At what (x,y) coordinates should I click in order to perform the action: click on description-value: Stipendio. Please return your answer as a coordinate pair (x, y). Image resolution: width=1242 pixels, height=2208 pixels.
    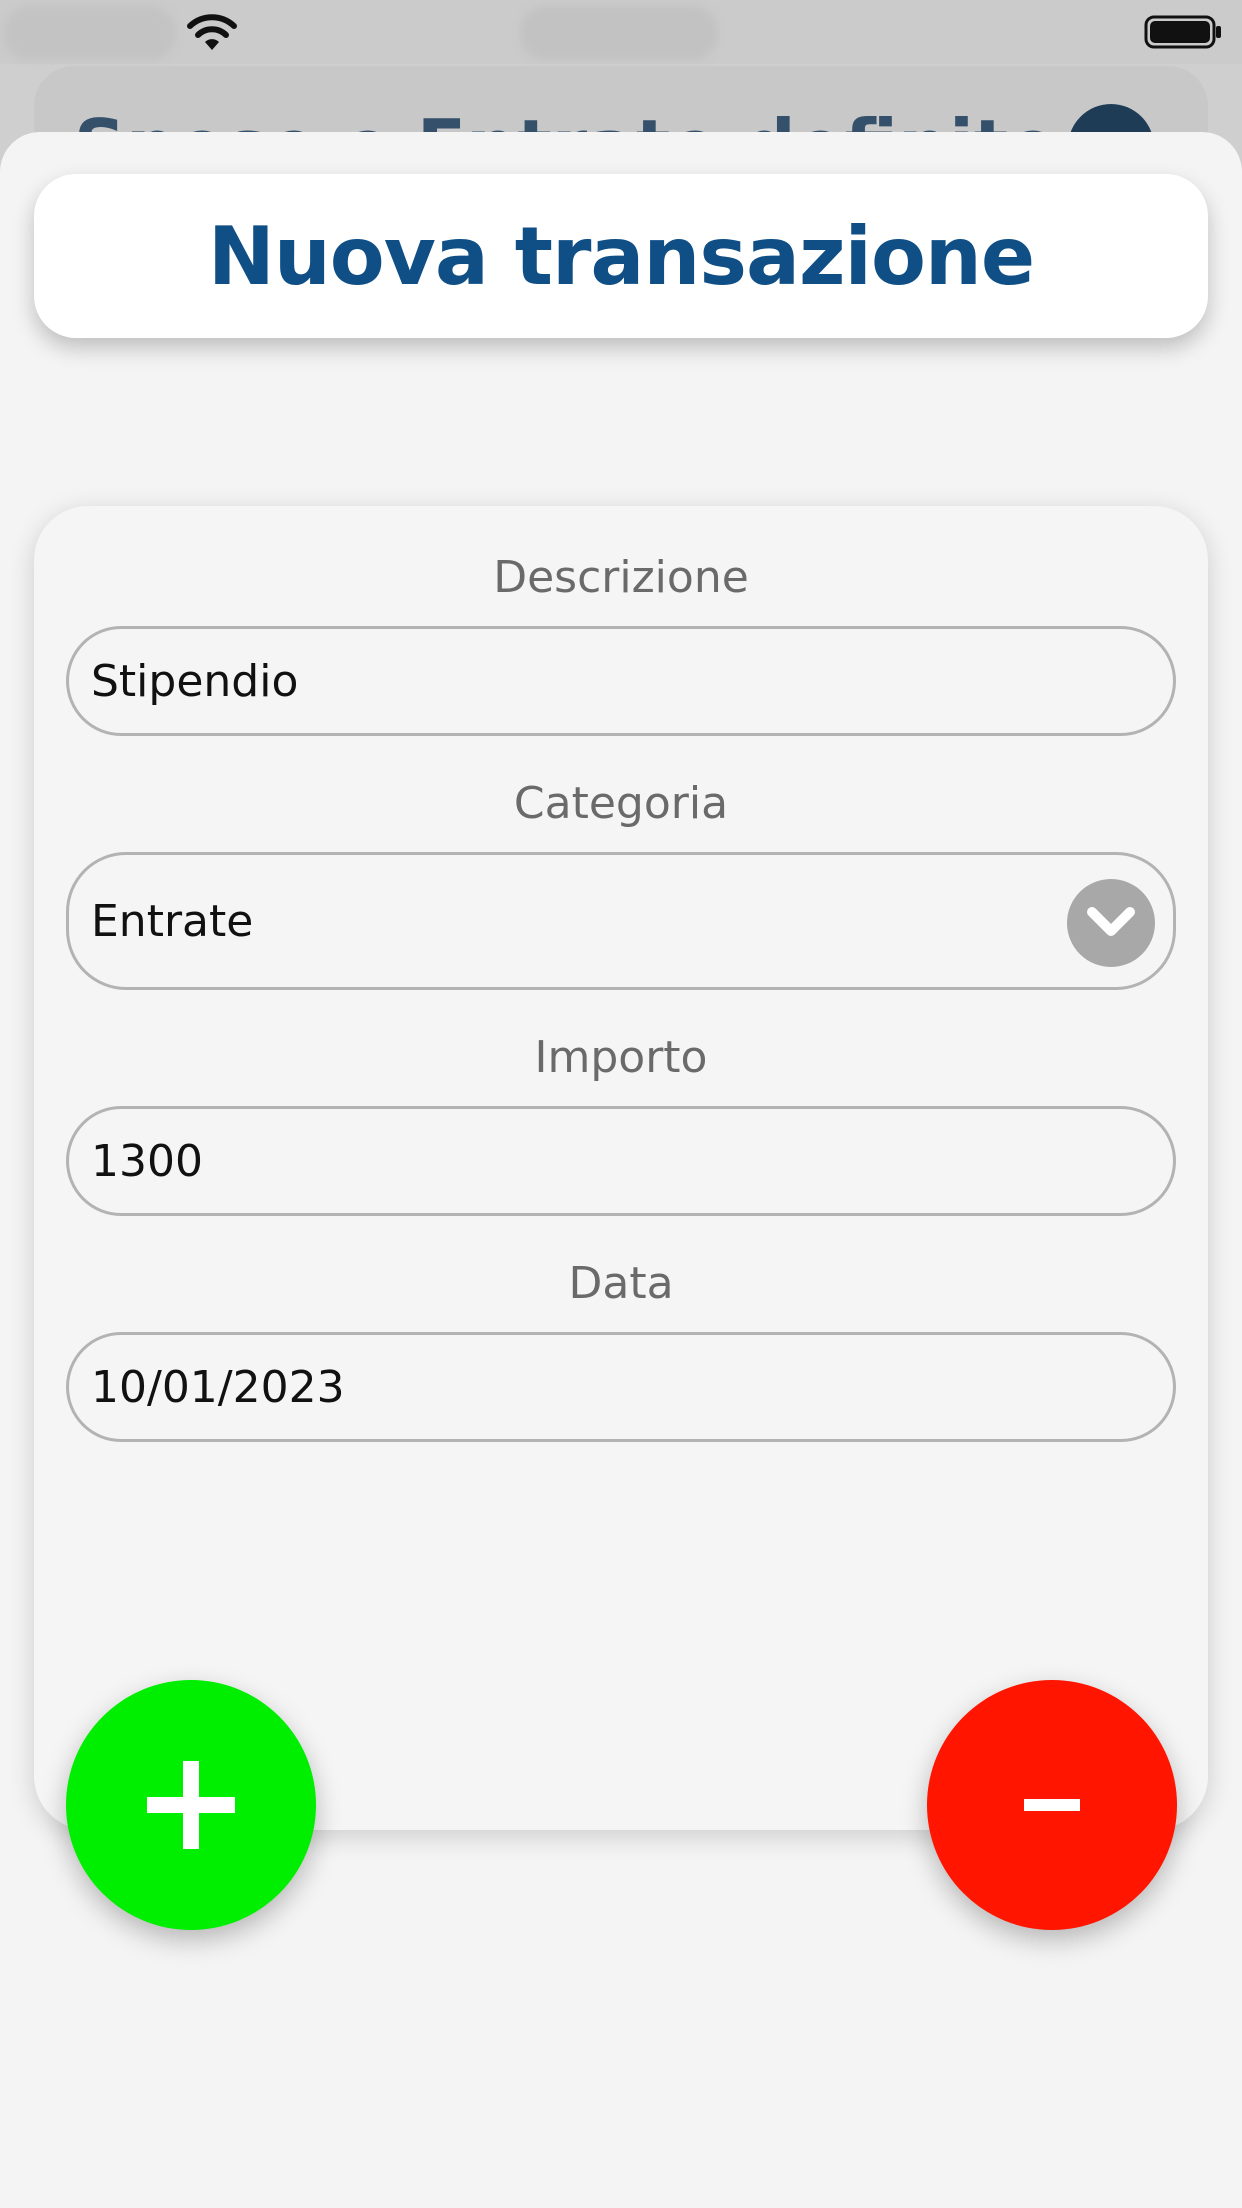
    Looking at the image, I should click on (195, 681).